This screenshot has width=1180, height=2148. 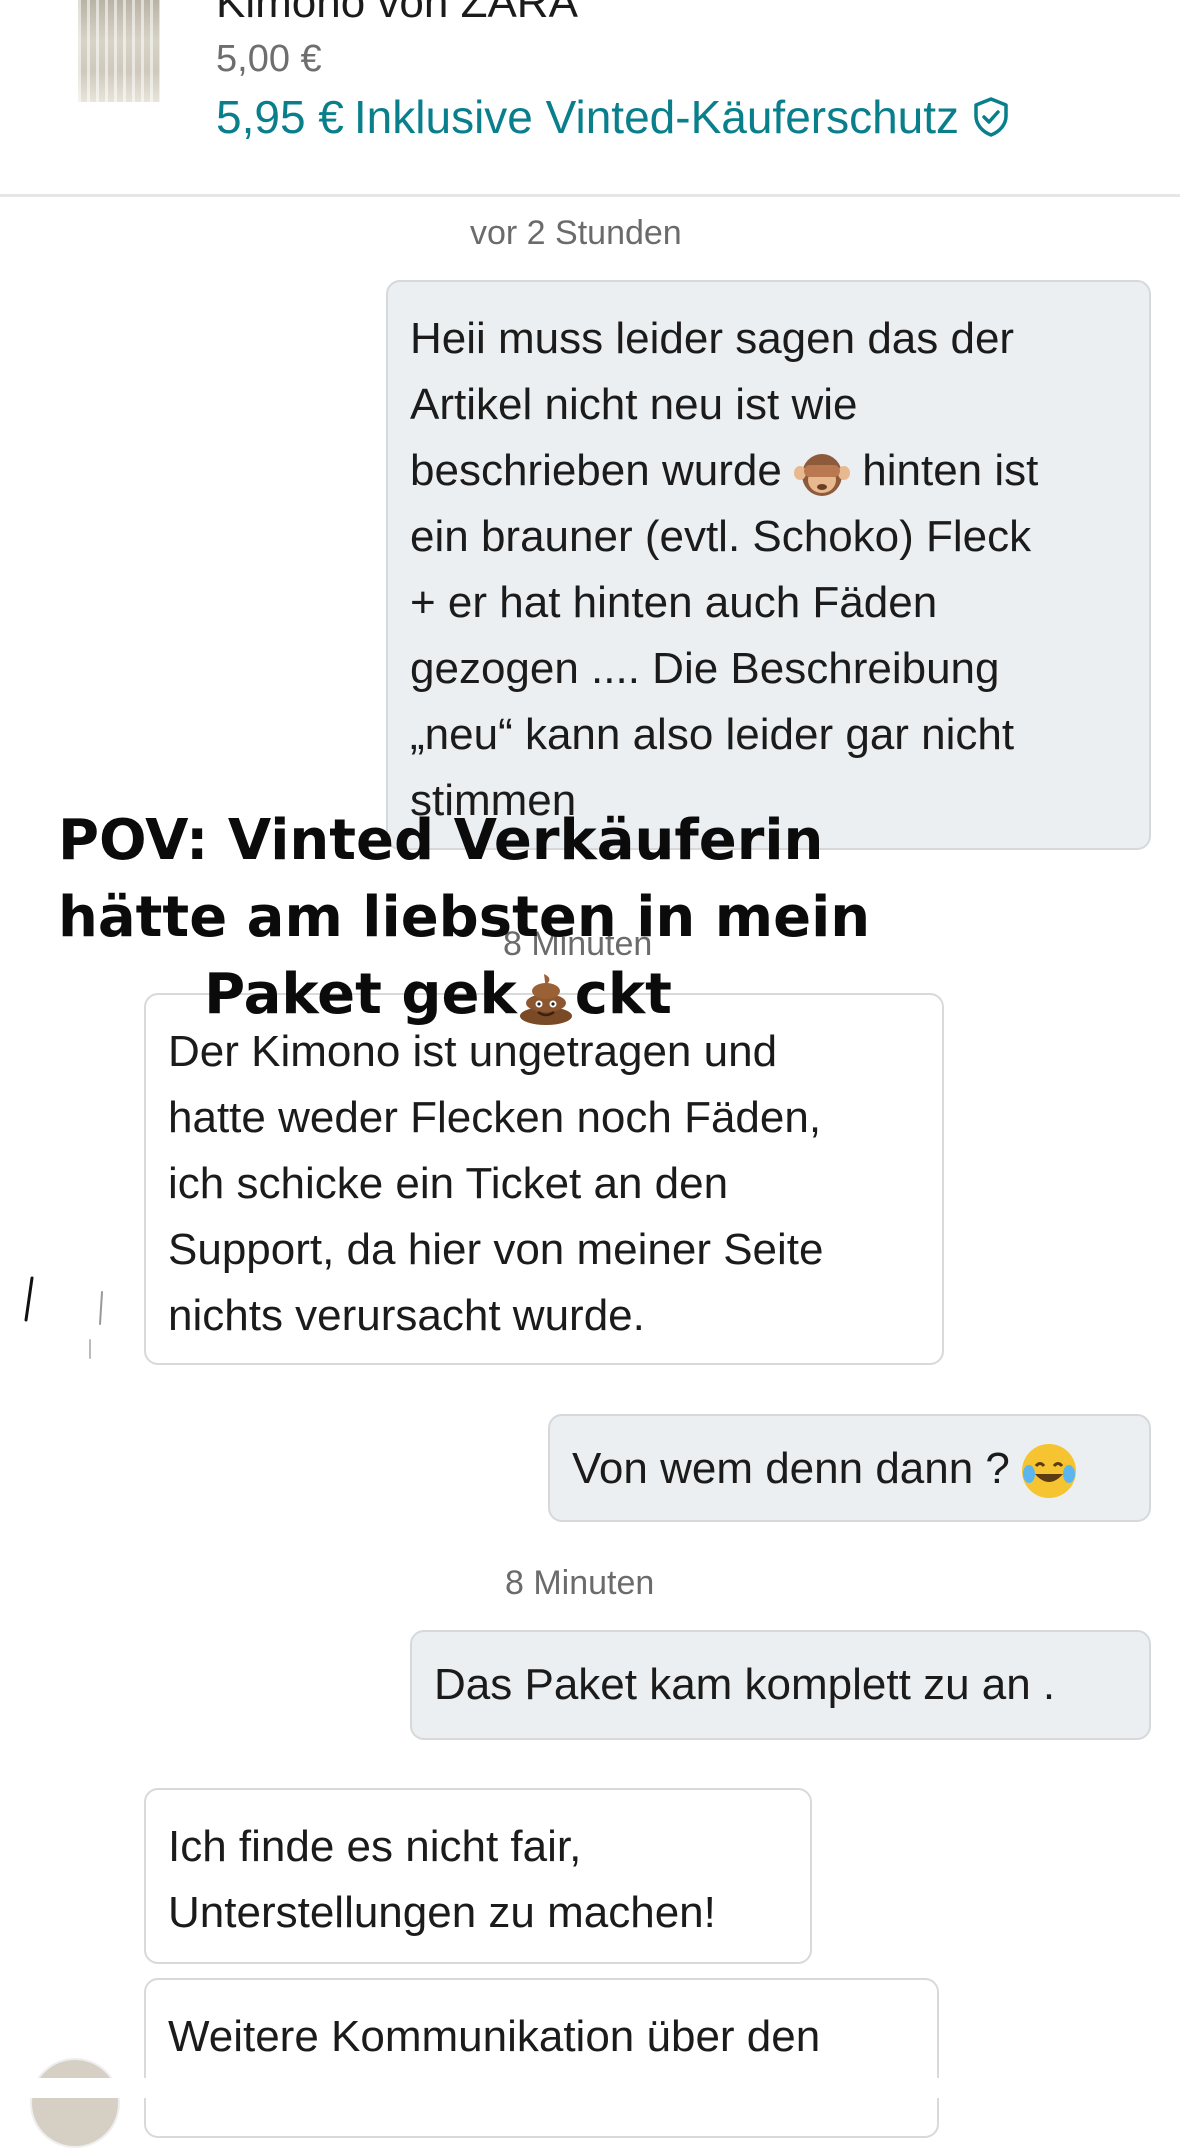 I want to click on incoming-message-bubble: Weitere Kommunikation über den, so click(x=541, y=2058).